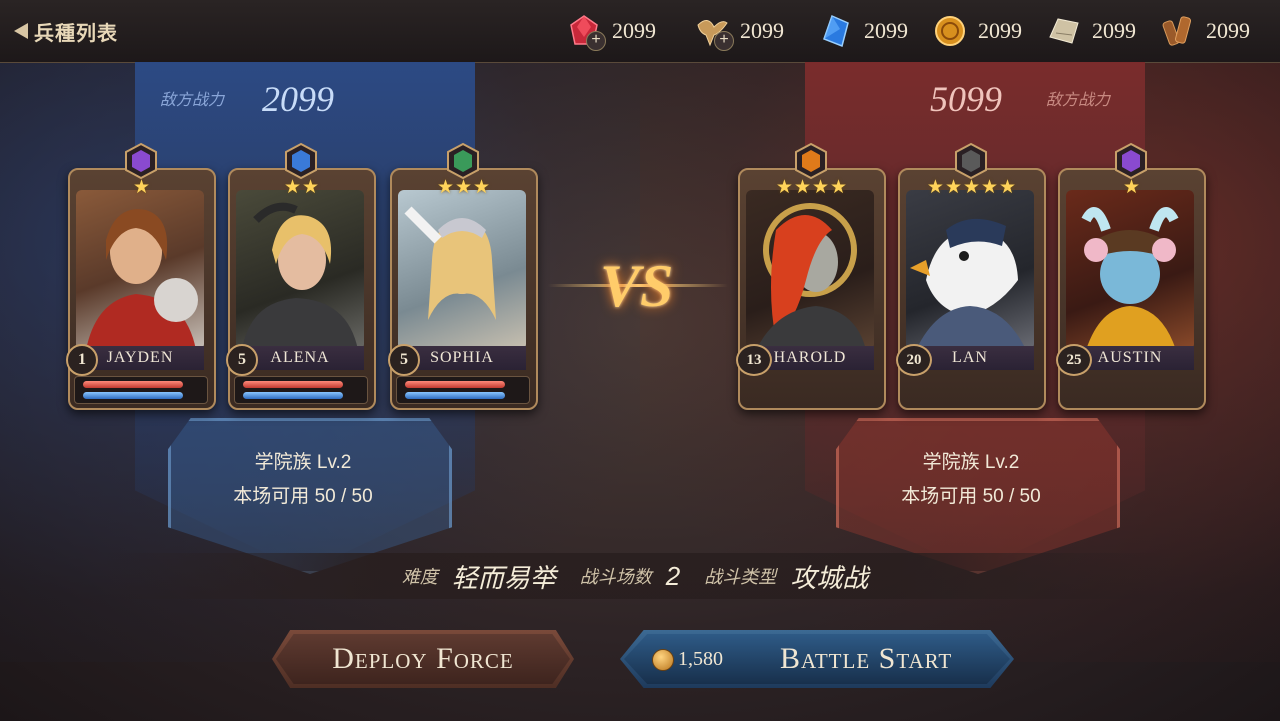 The image size is (1280, 721). Describe the element at coordinates (724, 41) in the screenshot. I see `add-eagle-icon: +` at that location.